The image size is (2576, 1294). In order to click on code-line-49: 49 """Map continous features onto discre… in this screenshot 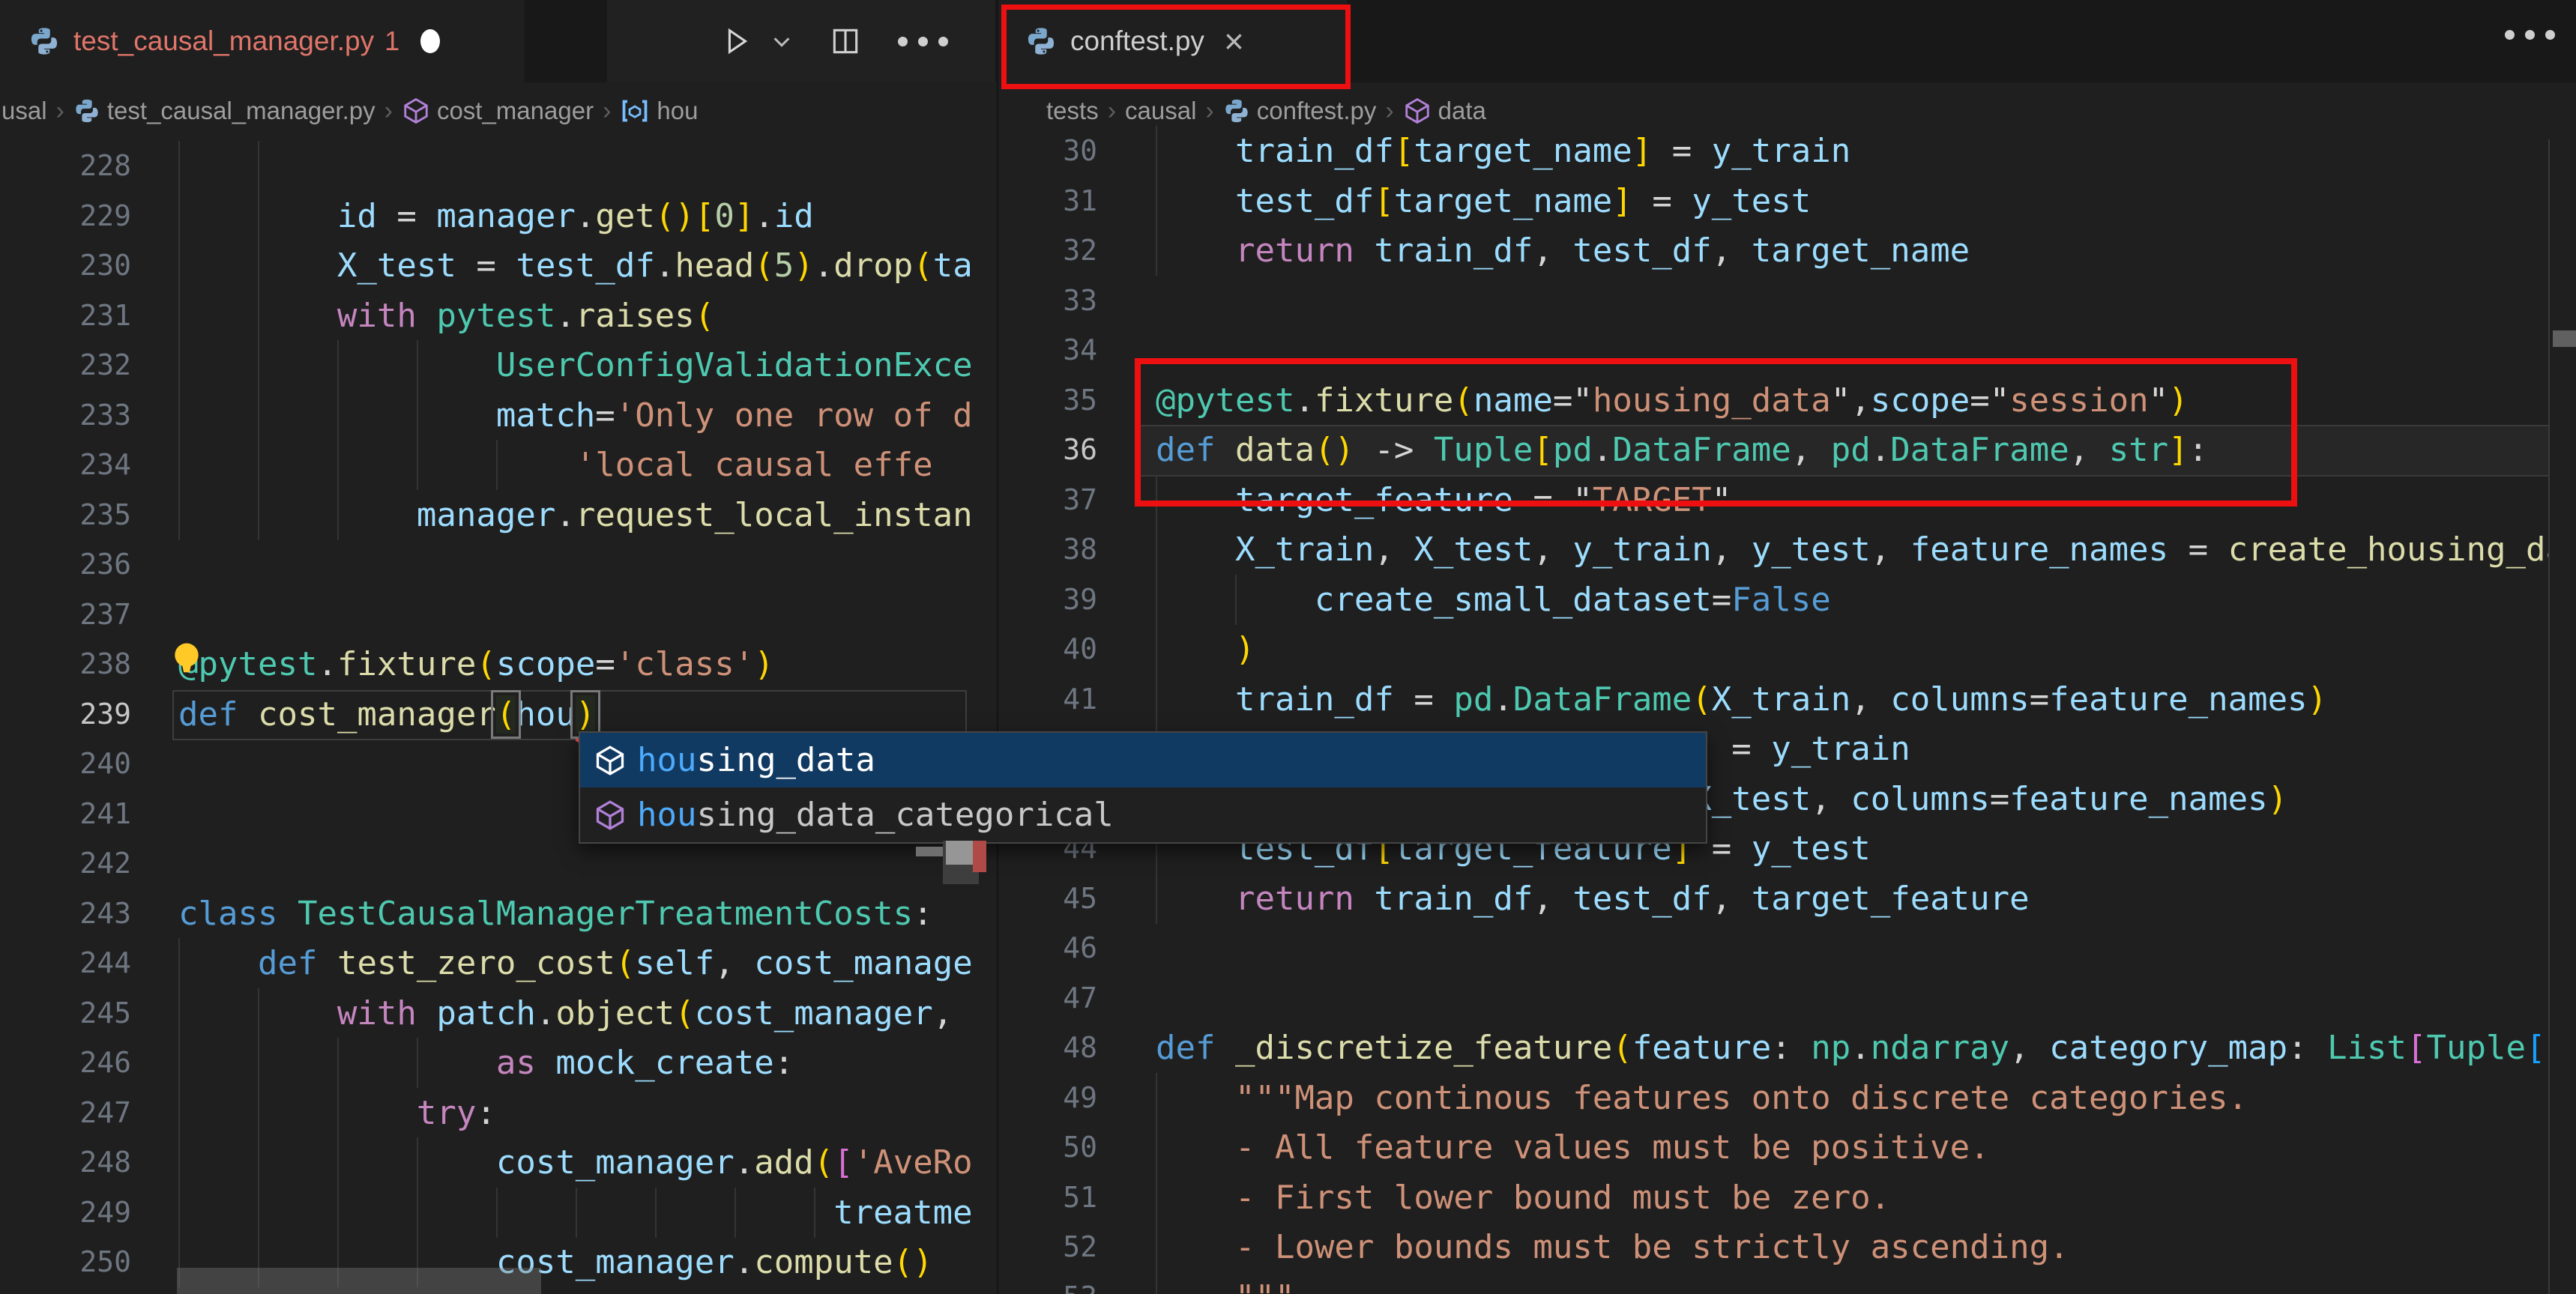, I will do `click(1787, 1098)`.